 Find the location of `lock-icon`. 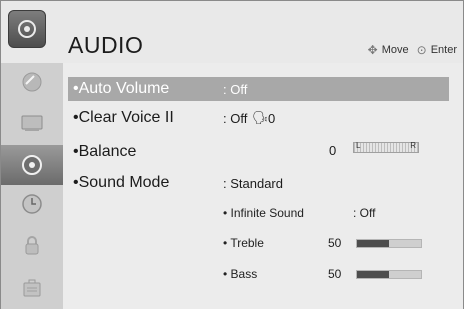

lock-icon is located at coordinates (32, 244).